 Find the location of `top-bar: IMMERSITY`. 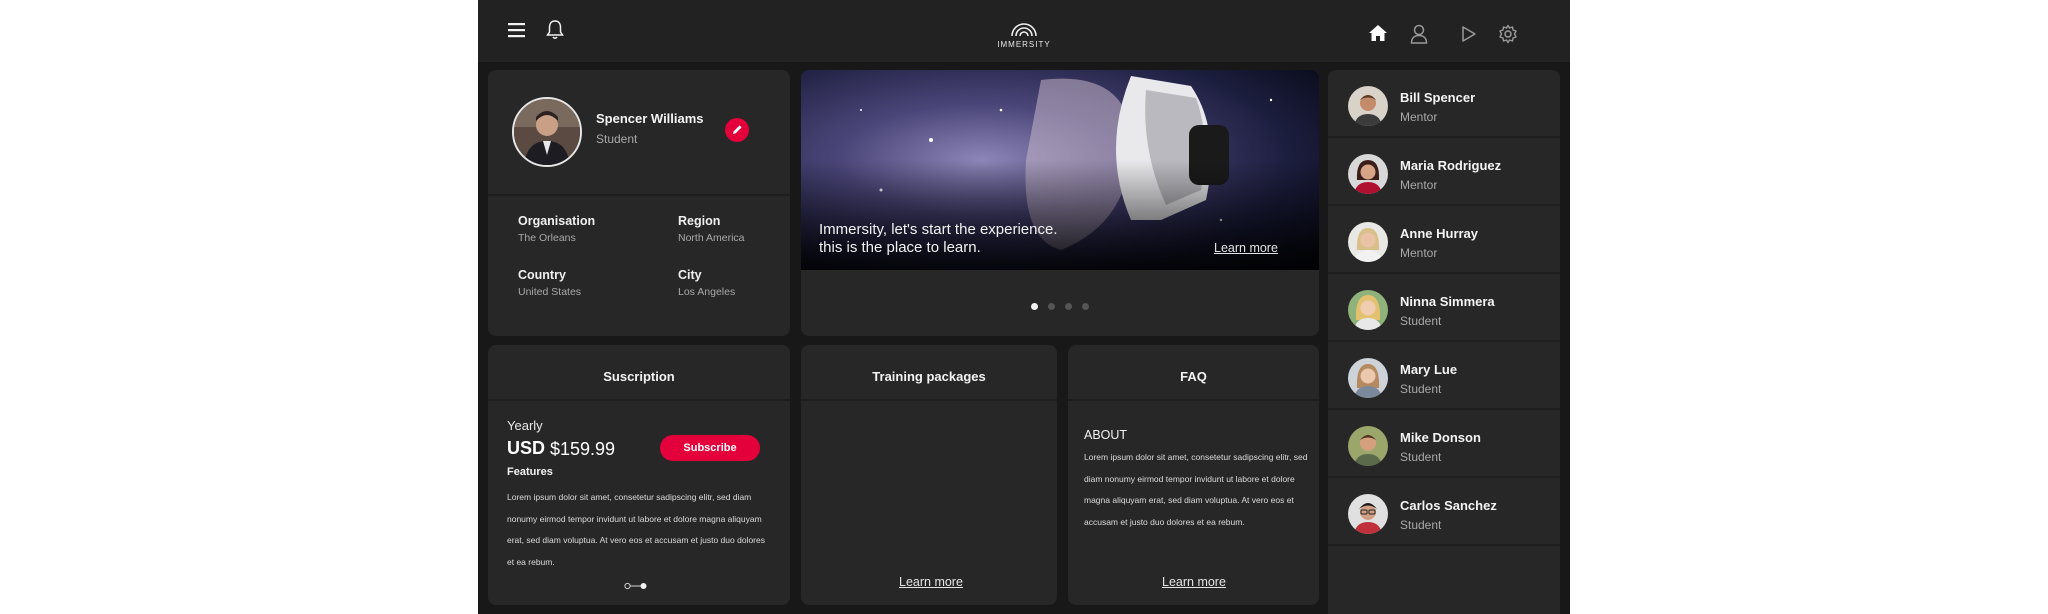

top-bar: IMMERSITY is located at coordinates (1024, 31).